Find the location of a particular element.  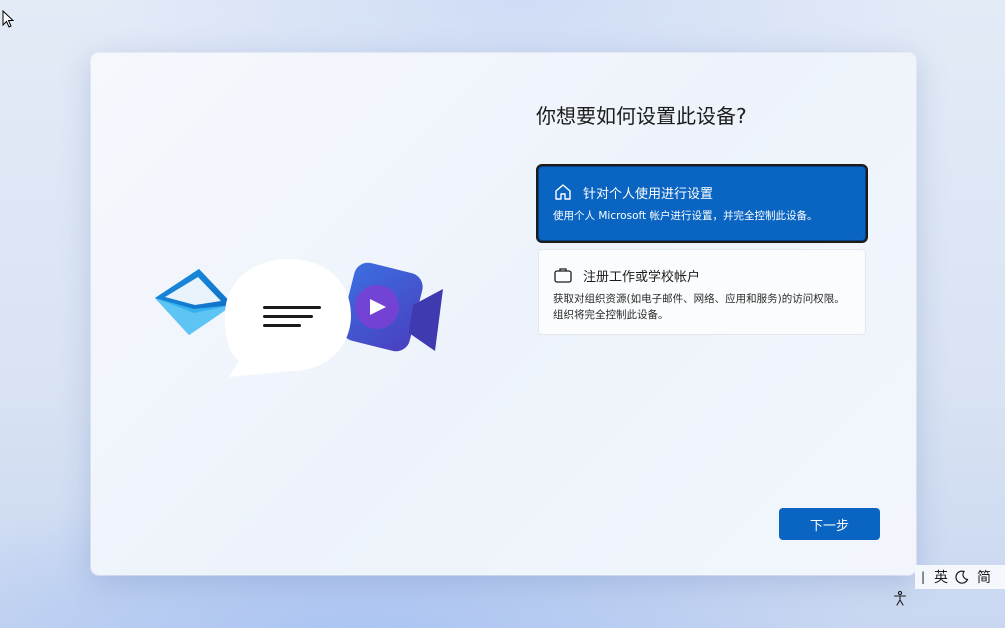

ime-drag-handle: | is located at coordinates (923, 577).